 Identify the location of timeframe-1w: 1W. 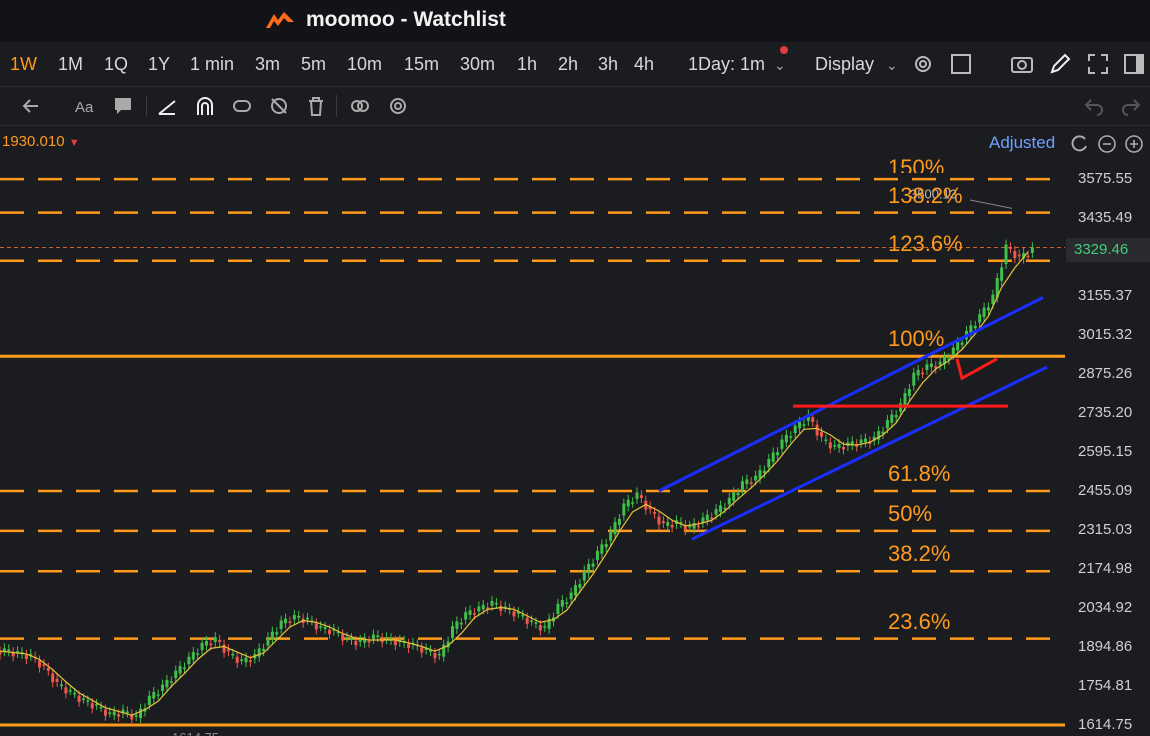
(23, 64).